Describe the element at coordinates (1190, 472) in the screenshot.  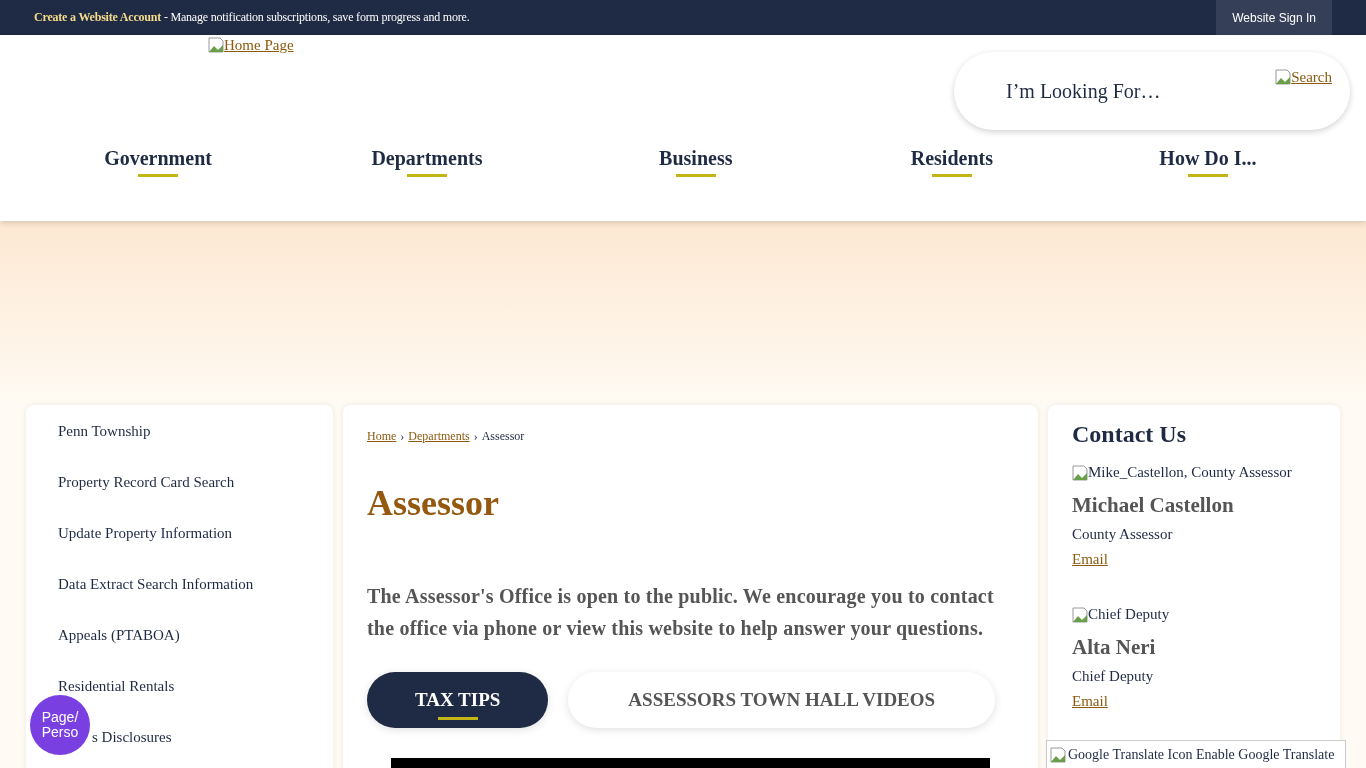
I see `alt-text: Mike_Castellon, County Assessor` at that location.